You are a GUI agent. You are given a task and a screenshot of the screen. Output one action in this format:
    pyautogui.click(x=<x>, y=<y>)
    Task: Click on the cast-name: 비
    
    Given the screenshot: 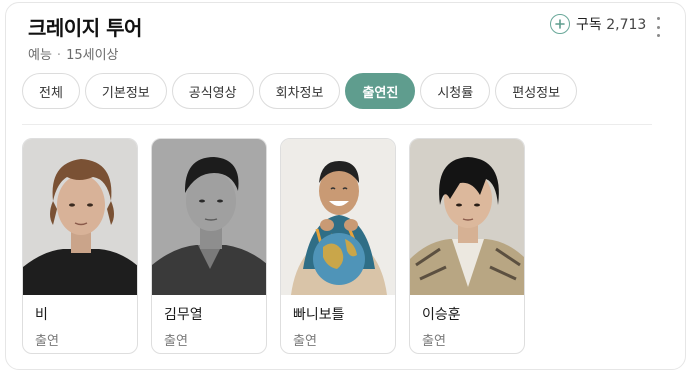 What is the action you would take?
    pyautogui.click(x=41, y=315)
    